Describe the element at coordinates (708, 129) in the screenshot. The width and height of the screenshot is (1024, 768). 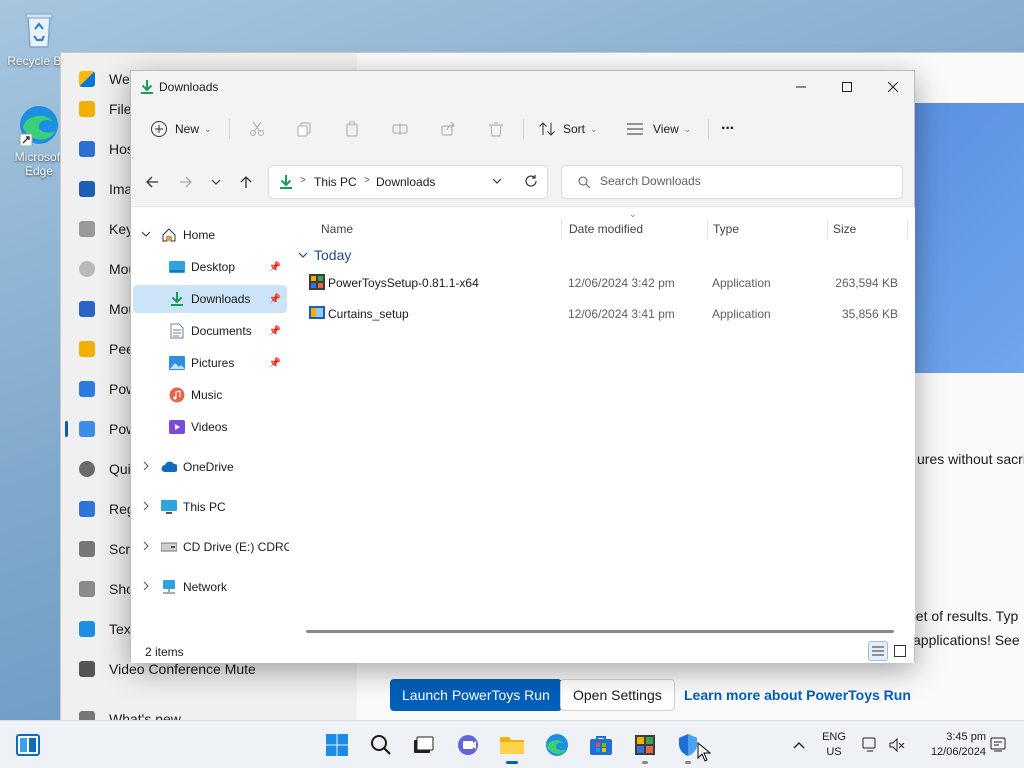
I see `toolbar-divider` at that location.